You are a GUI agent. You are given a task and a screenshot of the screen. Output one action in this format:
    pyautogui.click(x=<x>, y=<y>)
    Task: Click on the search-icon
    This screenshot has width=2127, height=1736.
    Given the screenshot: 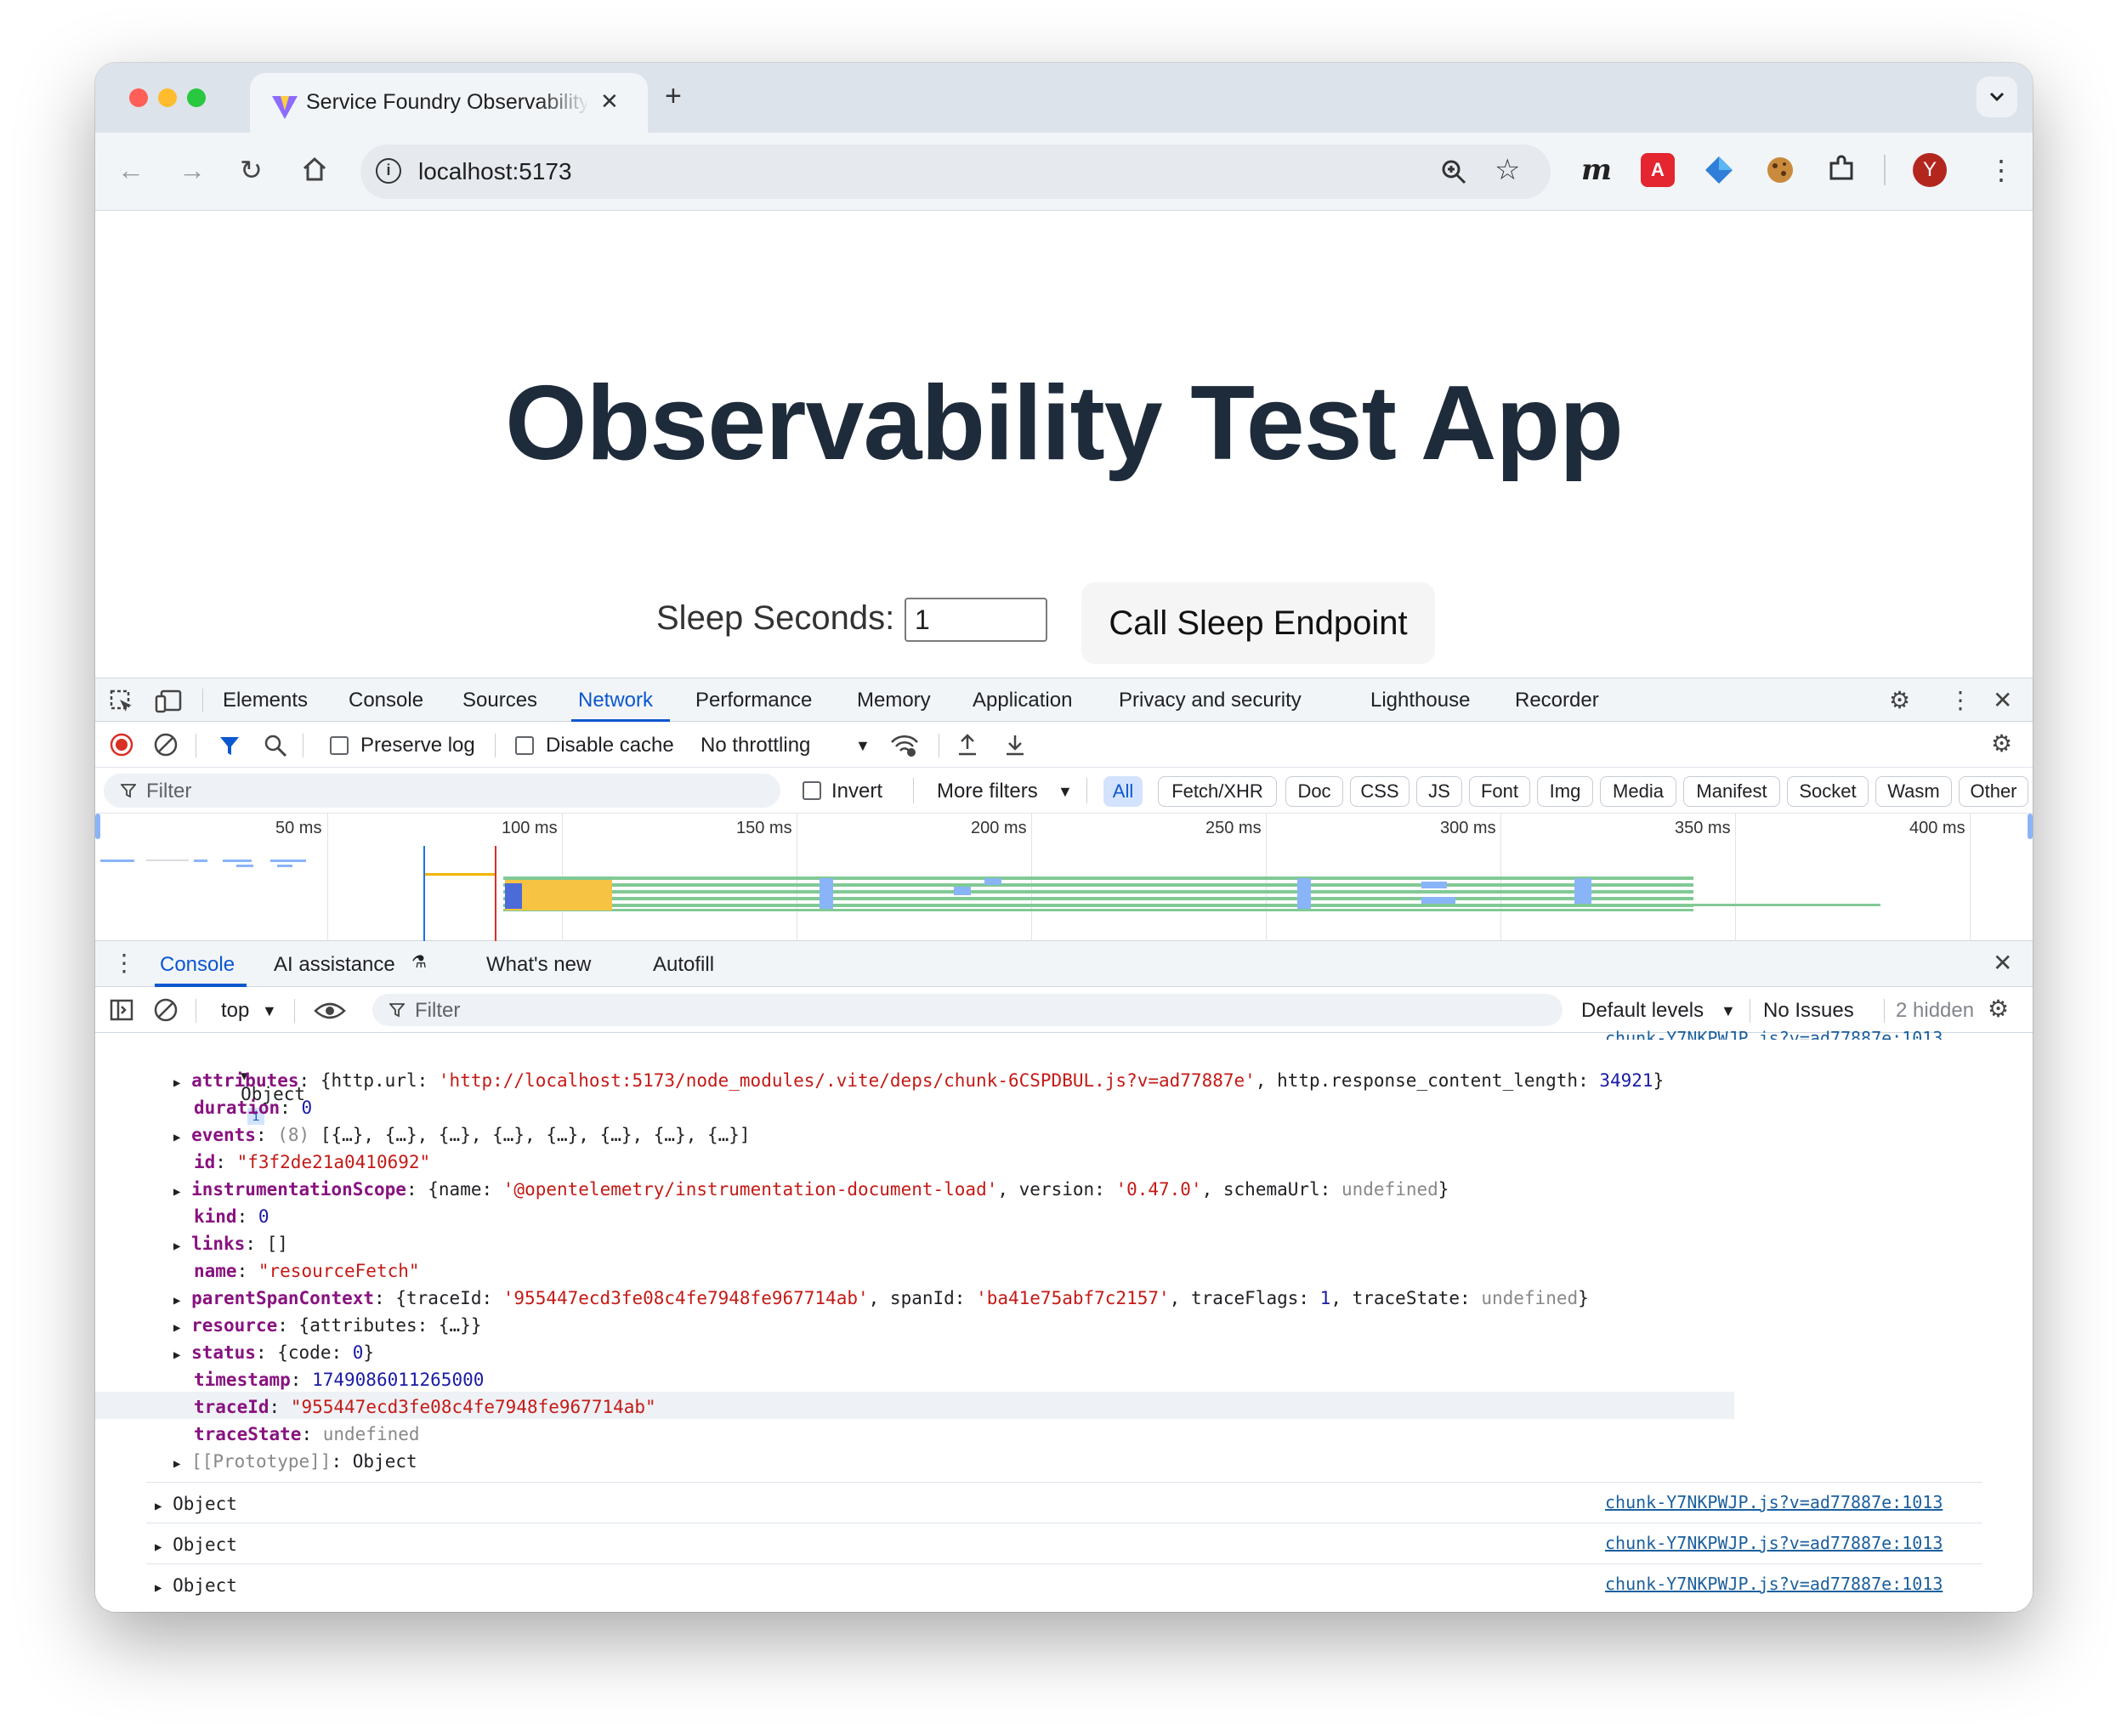 What is the action you would take?
    pyautogui.click(x=275, y=746)
    